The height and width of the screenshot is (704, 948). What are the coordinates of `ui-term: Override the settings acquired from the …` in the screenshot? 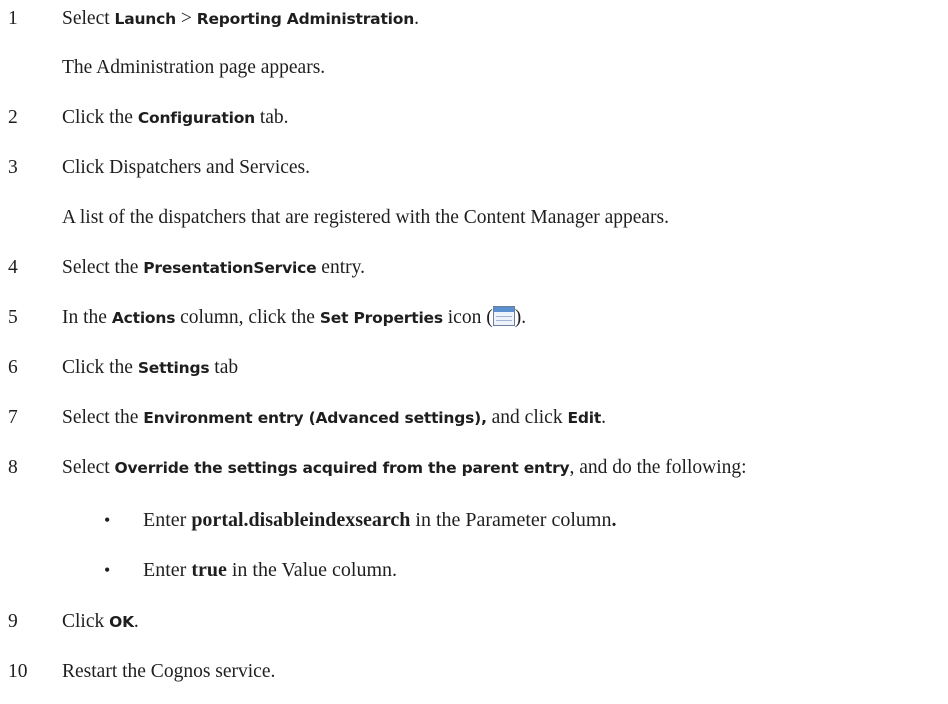 It's located at (342, 468).